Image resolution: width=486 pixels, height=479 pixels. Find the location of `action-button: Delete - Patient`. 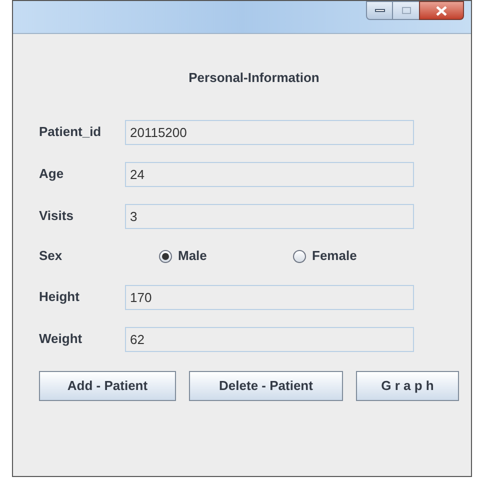

action-button: Delete - Patient is located at coordinates (266, 385).